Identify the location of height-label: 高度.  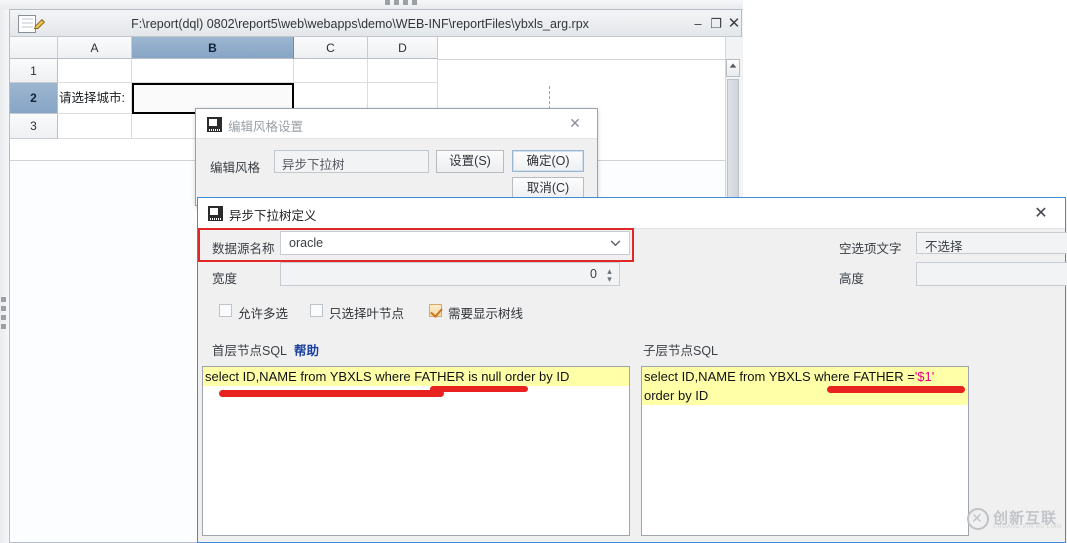
(852, 279).